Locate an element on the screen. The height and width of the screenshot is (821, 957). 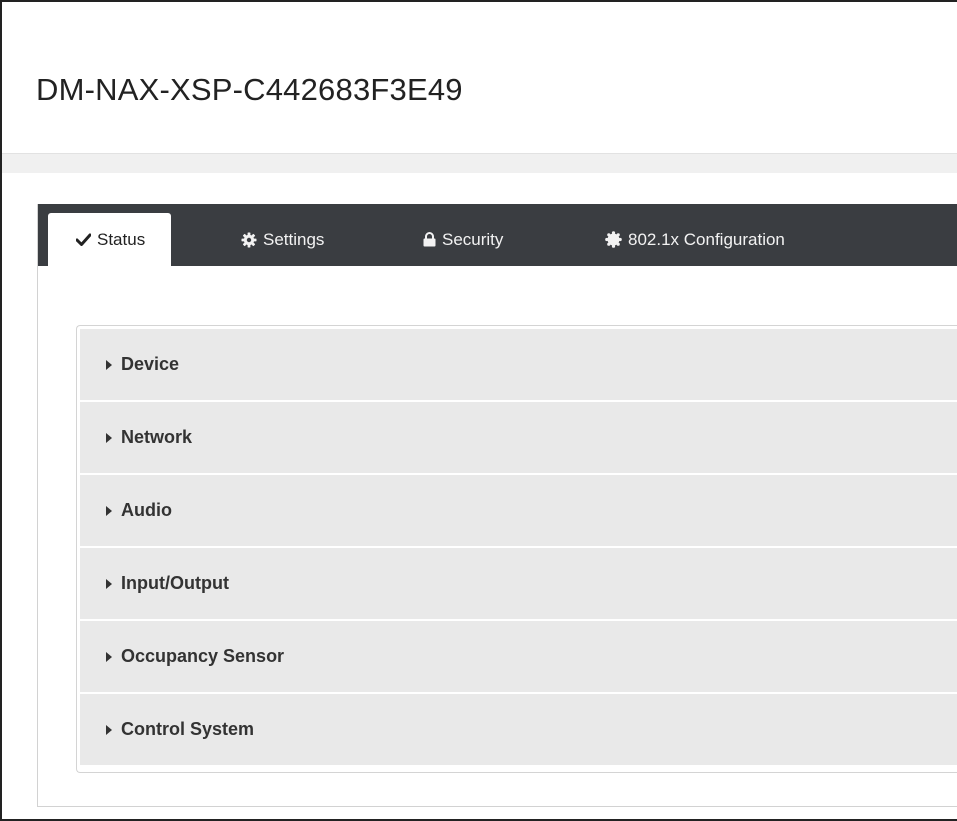
gear-icon is located at coordinates (249, 240).